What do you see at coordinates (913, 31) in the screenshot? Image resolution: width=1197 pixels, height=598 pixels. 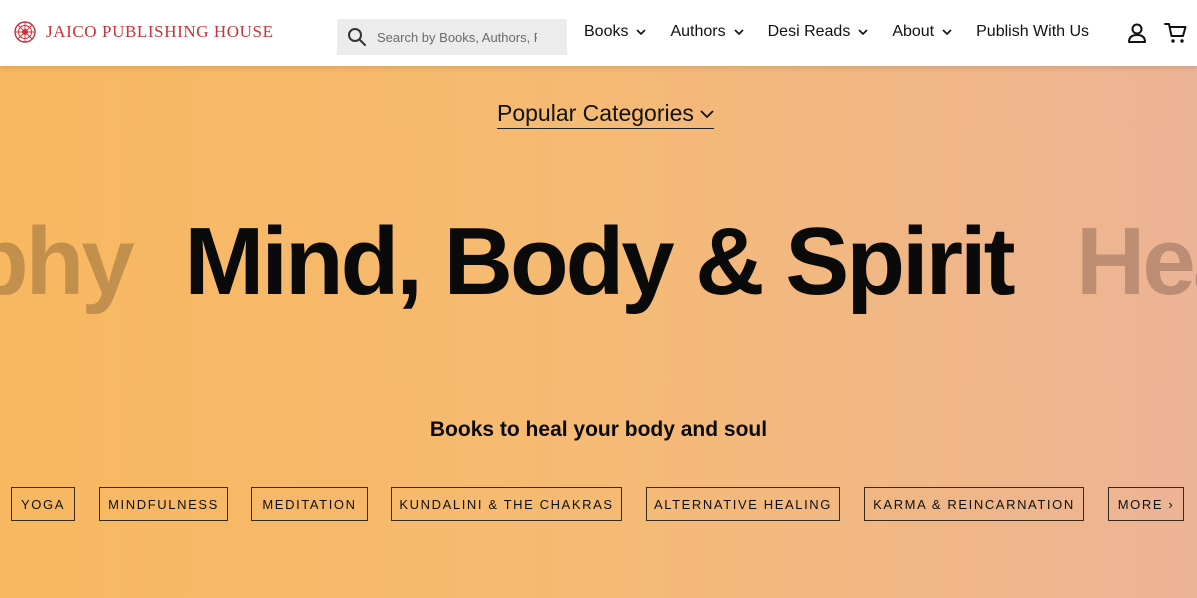 I see `nav-about-label: About` at bounding box center [913, 31].